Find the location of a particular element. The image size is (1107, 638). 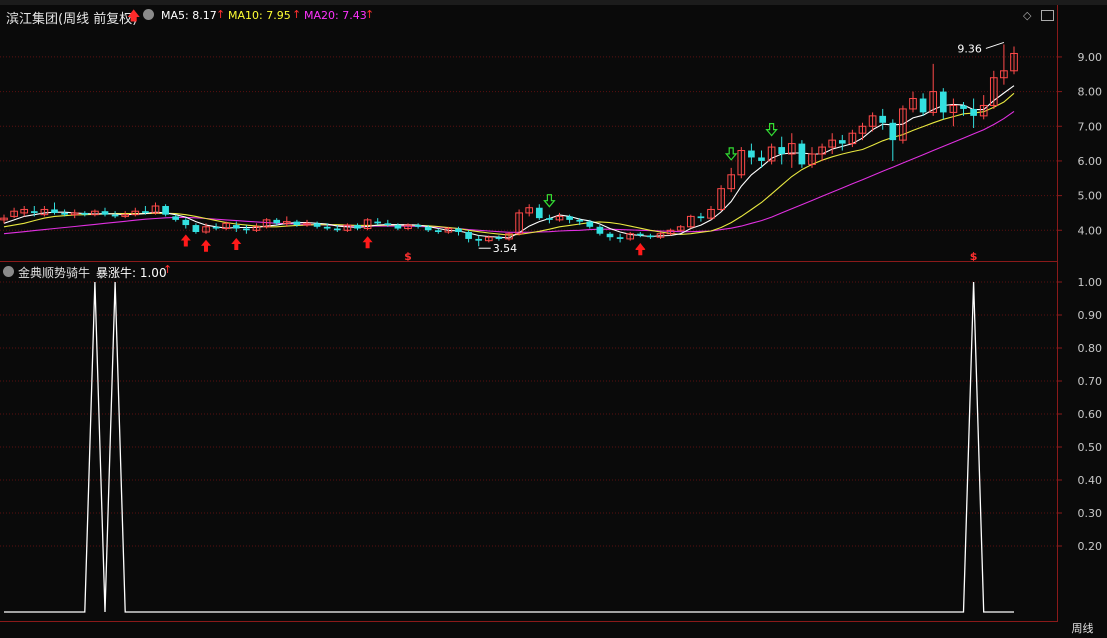

y-tick-label: 4.00 is located at coordinates (1090, 230).